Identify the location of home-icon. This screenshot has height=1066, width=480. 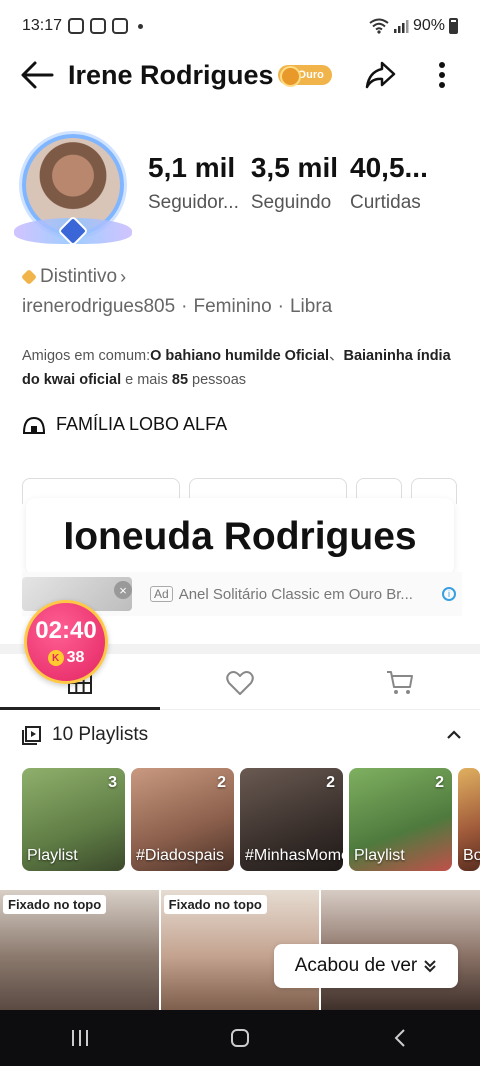
(240, 1038).